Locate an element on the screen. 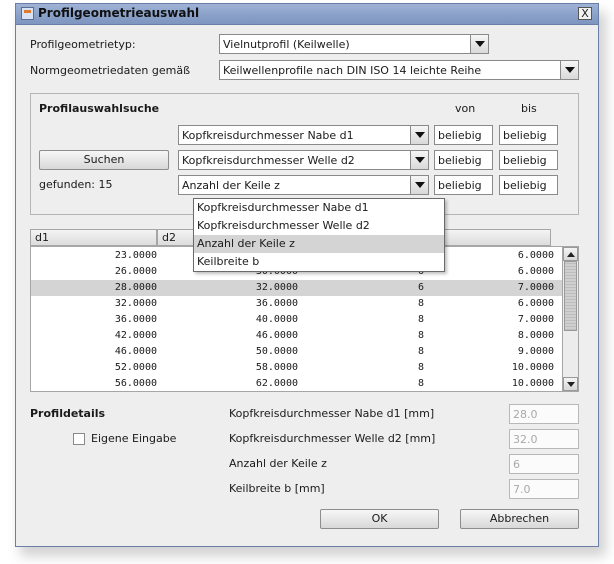 Image resolution: width=614 pixels, height=564 pixels. norm-label: Normgeometriedaten gemäß is located at coordinates (110, 70).